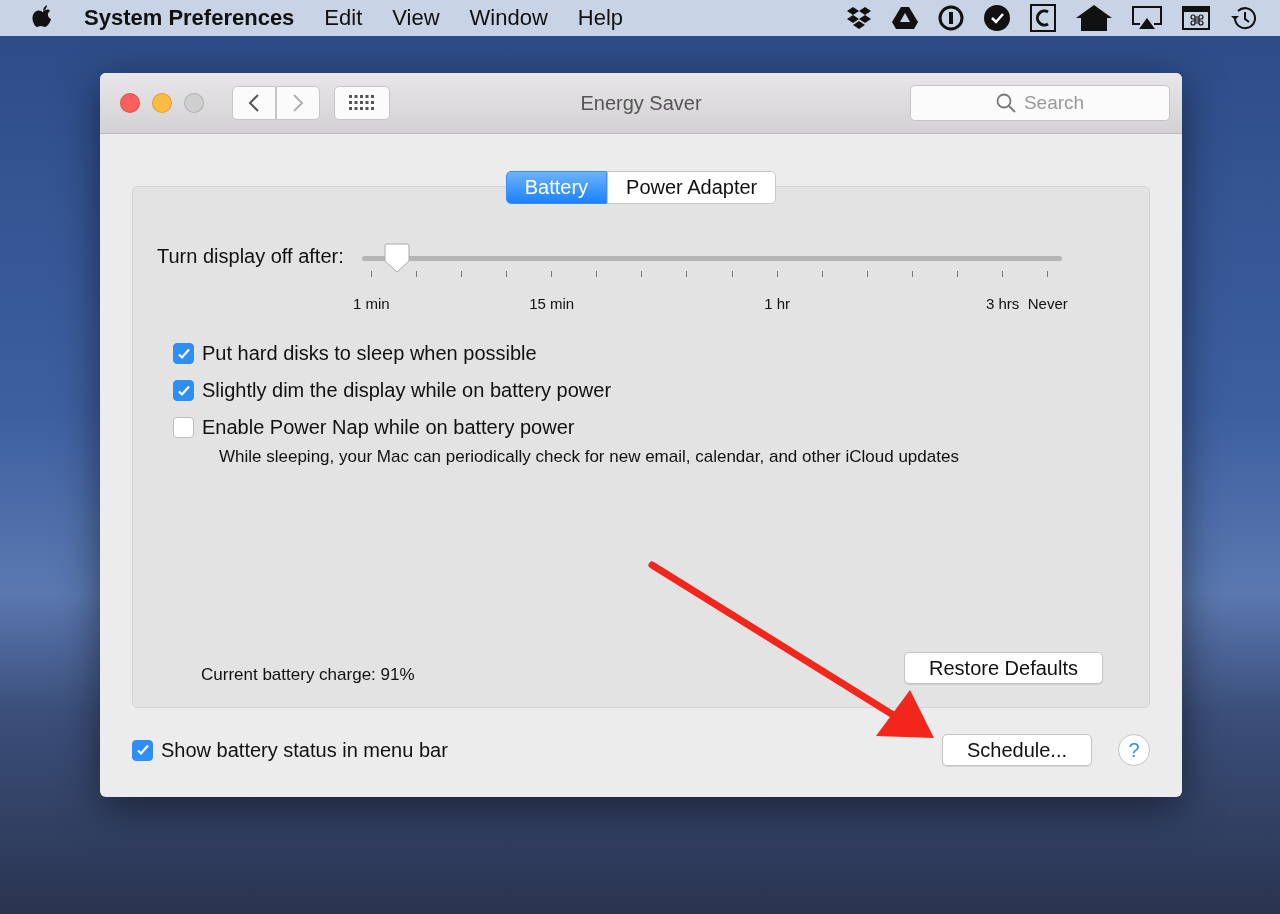 This screenshot has height=914, width=1280. What do you see at coordinates (951, 18) in the screenshot?
I see `keyhole-icon` at bounding box center [951, 18].